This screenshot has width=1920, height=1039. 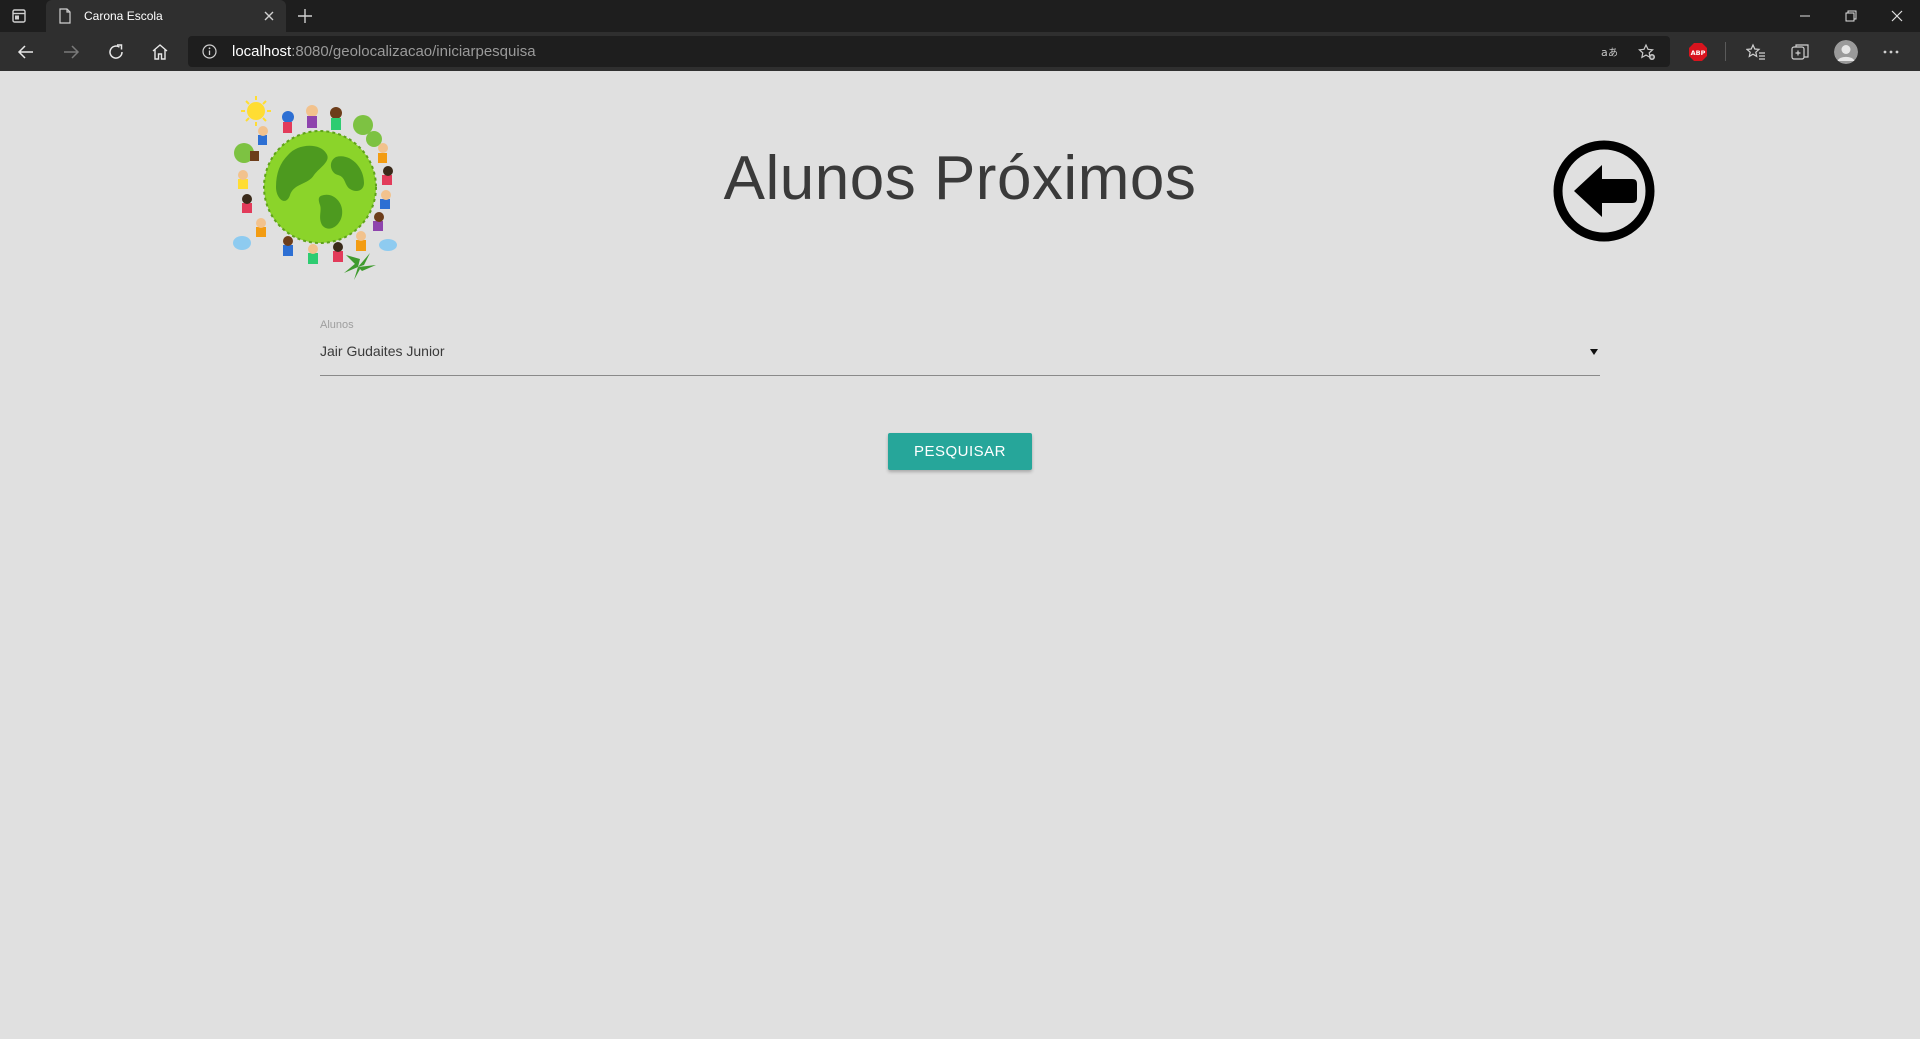 I want to click on forward-button, so click(x=71, y=52).